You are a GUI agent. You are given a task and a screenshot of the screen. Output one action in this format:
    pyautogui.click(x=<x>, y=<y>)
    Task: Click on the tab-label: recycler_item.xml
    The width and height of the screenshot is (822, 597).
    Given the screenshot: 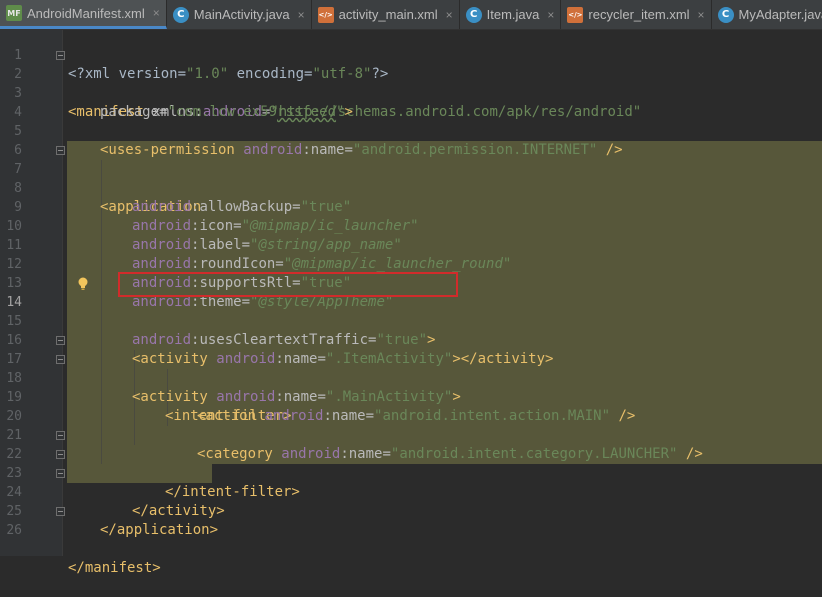 What is the action you would take?
    pyautogui.click(x=639, y=14)
    